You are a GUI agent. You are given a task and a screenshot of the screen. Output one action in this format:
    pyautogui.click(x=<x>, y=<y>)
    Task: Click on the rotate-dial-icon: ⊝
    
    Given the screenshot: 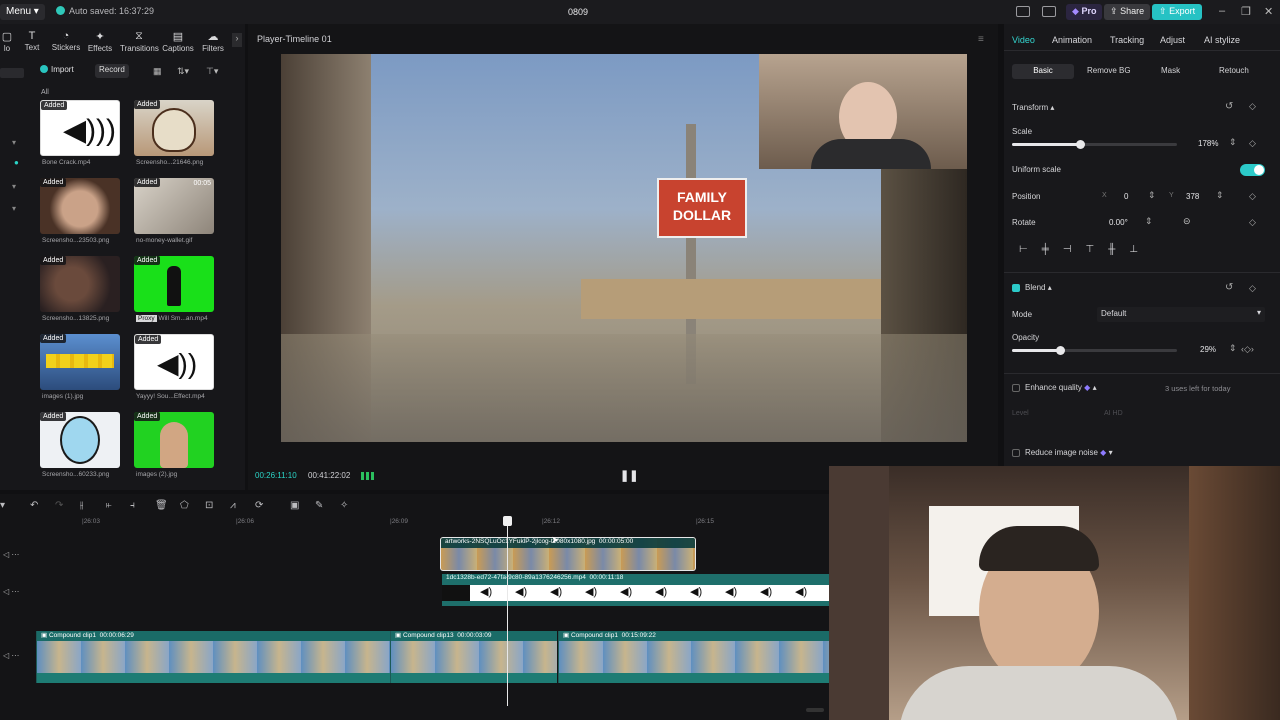 What is the action you would take?
    pyautogui.click(x=1187, y=221)
    